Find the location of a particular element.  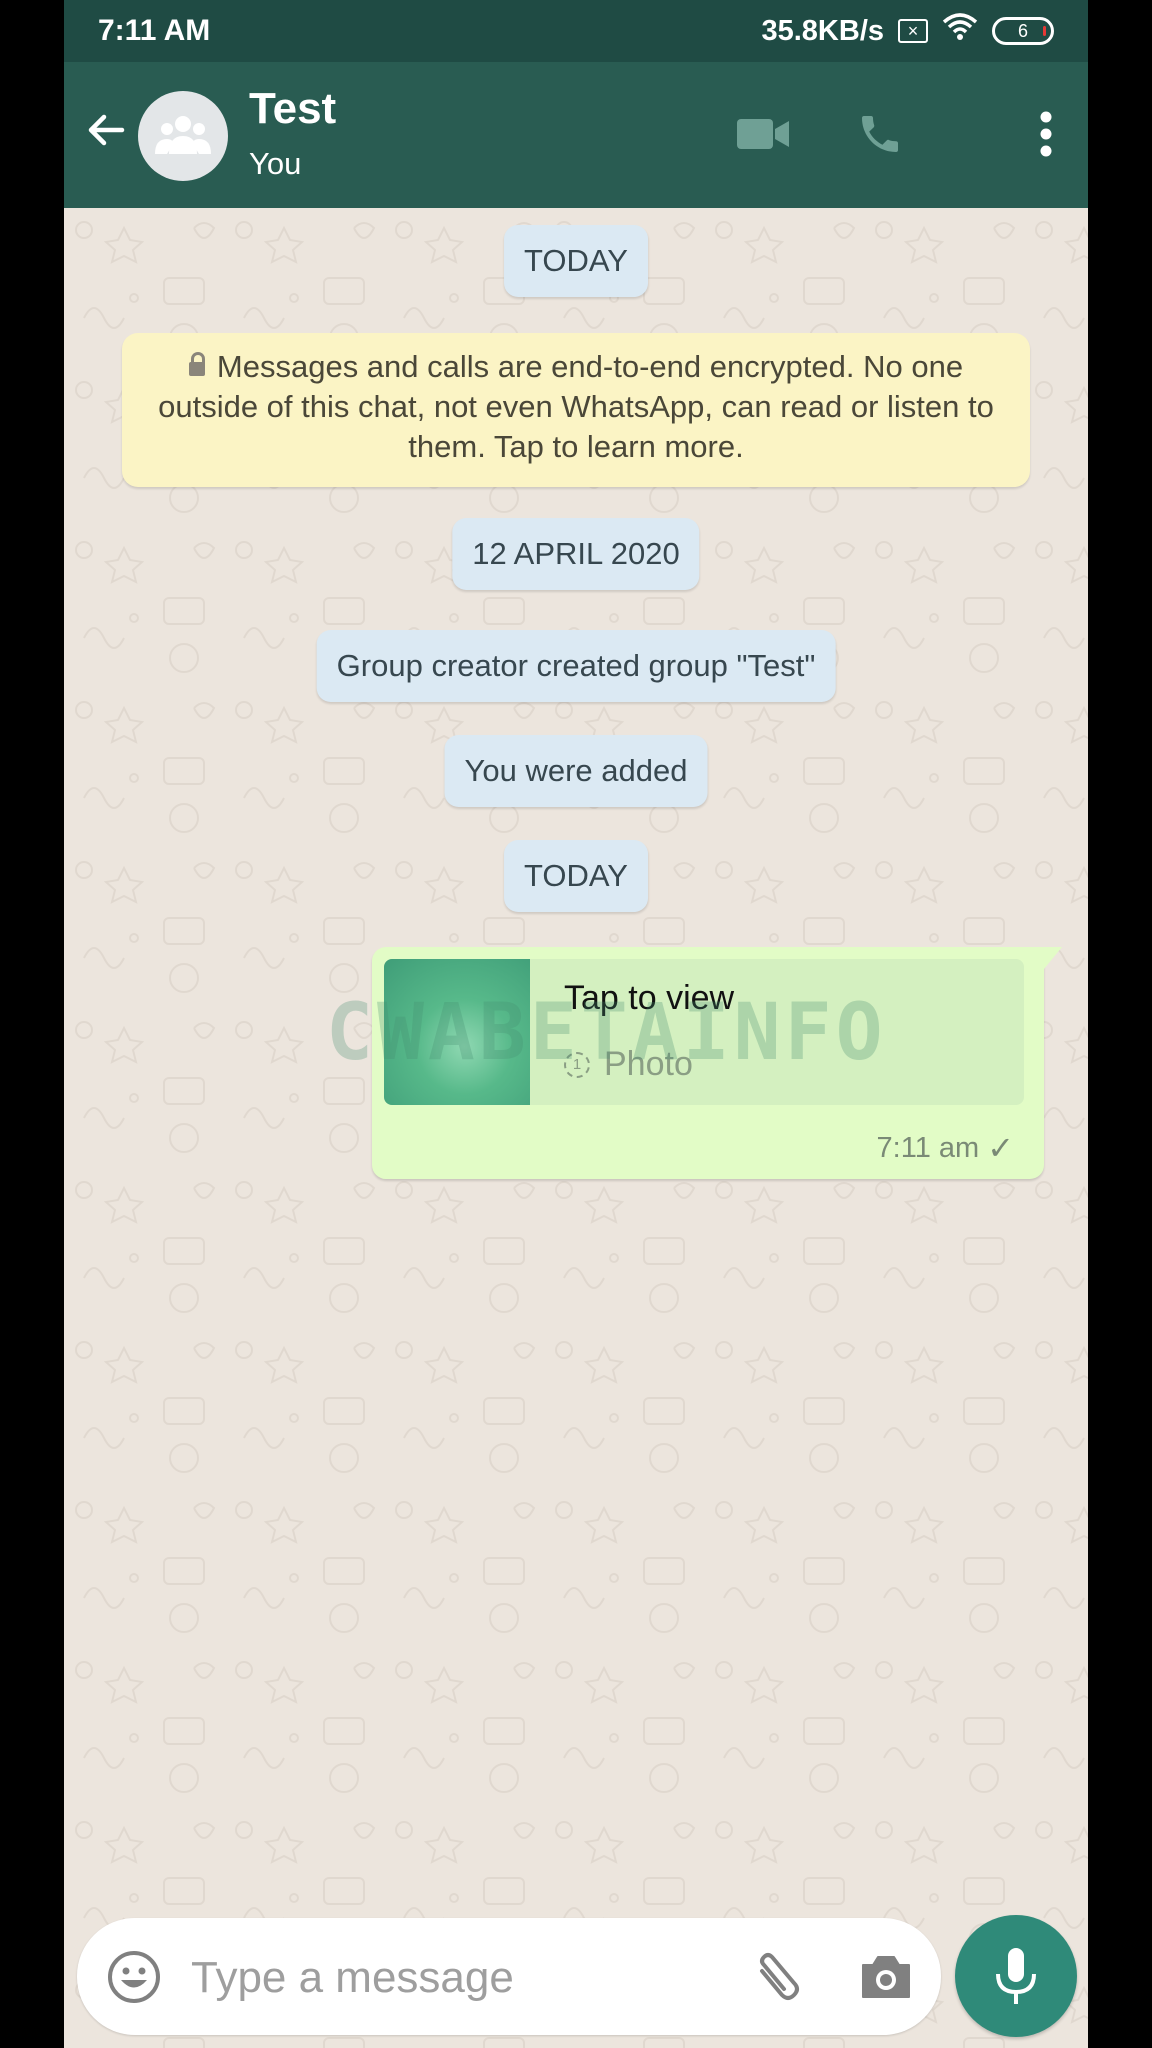

tap-to-view-label: Tap to view is located at coordinates (649, 998).